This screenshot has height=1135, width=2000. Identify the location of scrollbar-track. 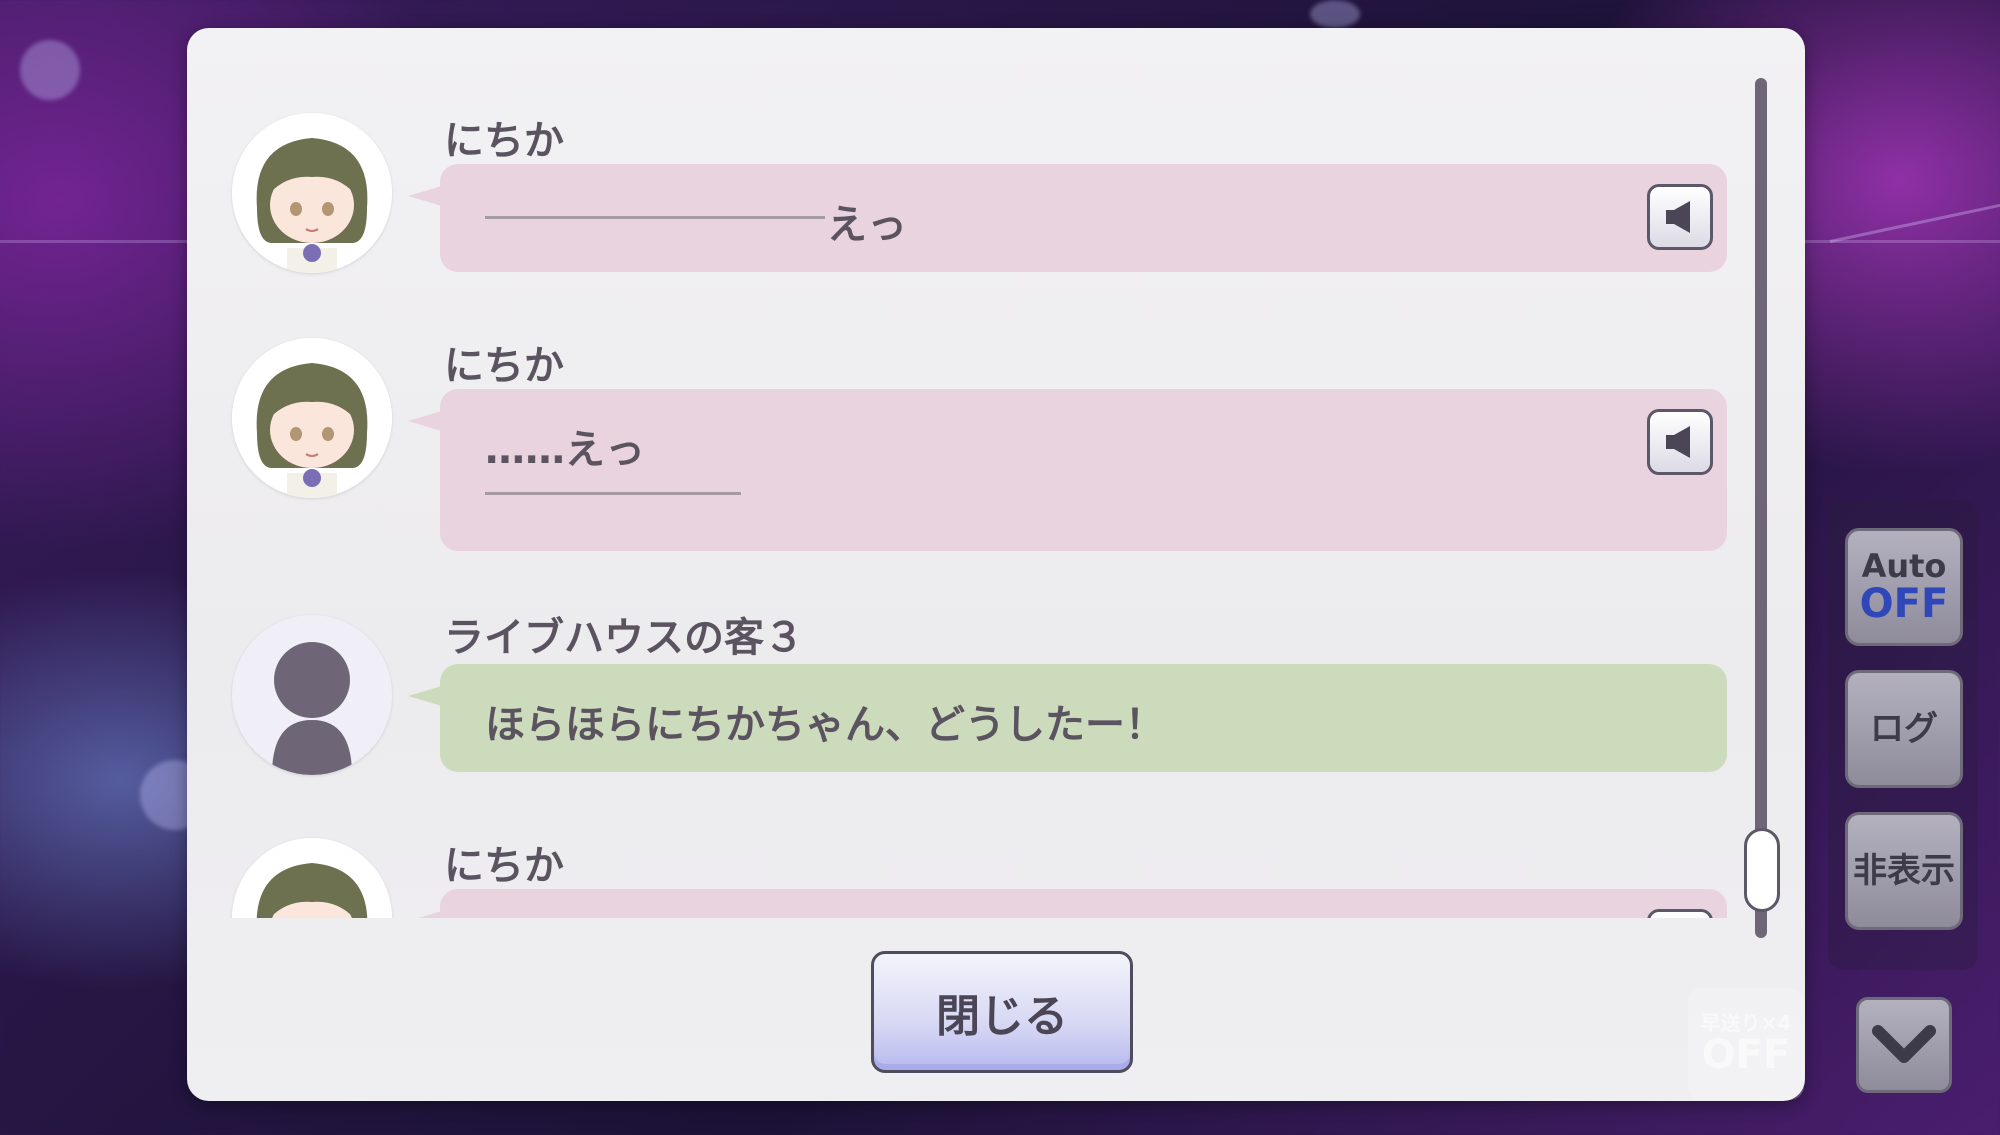
(1761, 508).